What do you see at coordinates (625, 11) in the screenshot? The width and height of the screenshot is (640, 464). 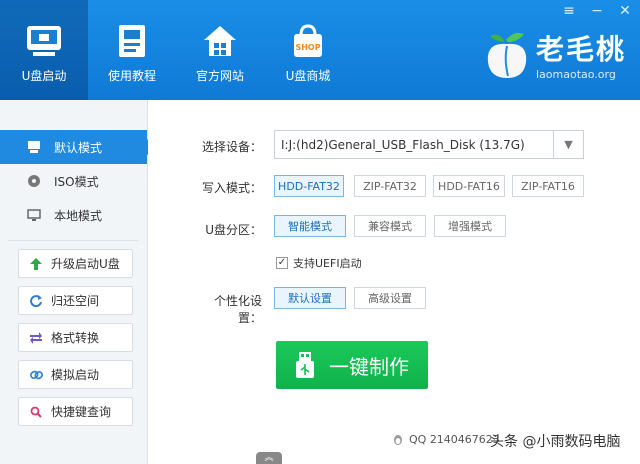 I see `close-icon: ✕` at bounding box center [625, 11].